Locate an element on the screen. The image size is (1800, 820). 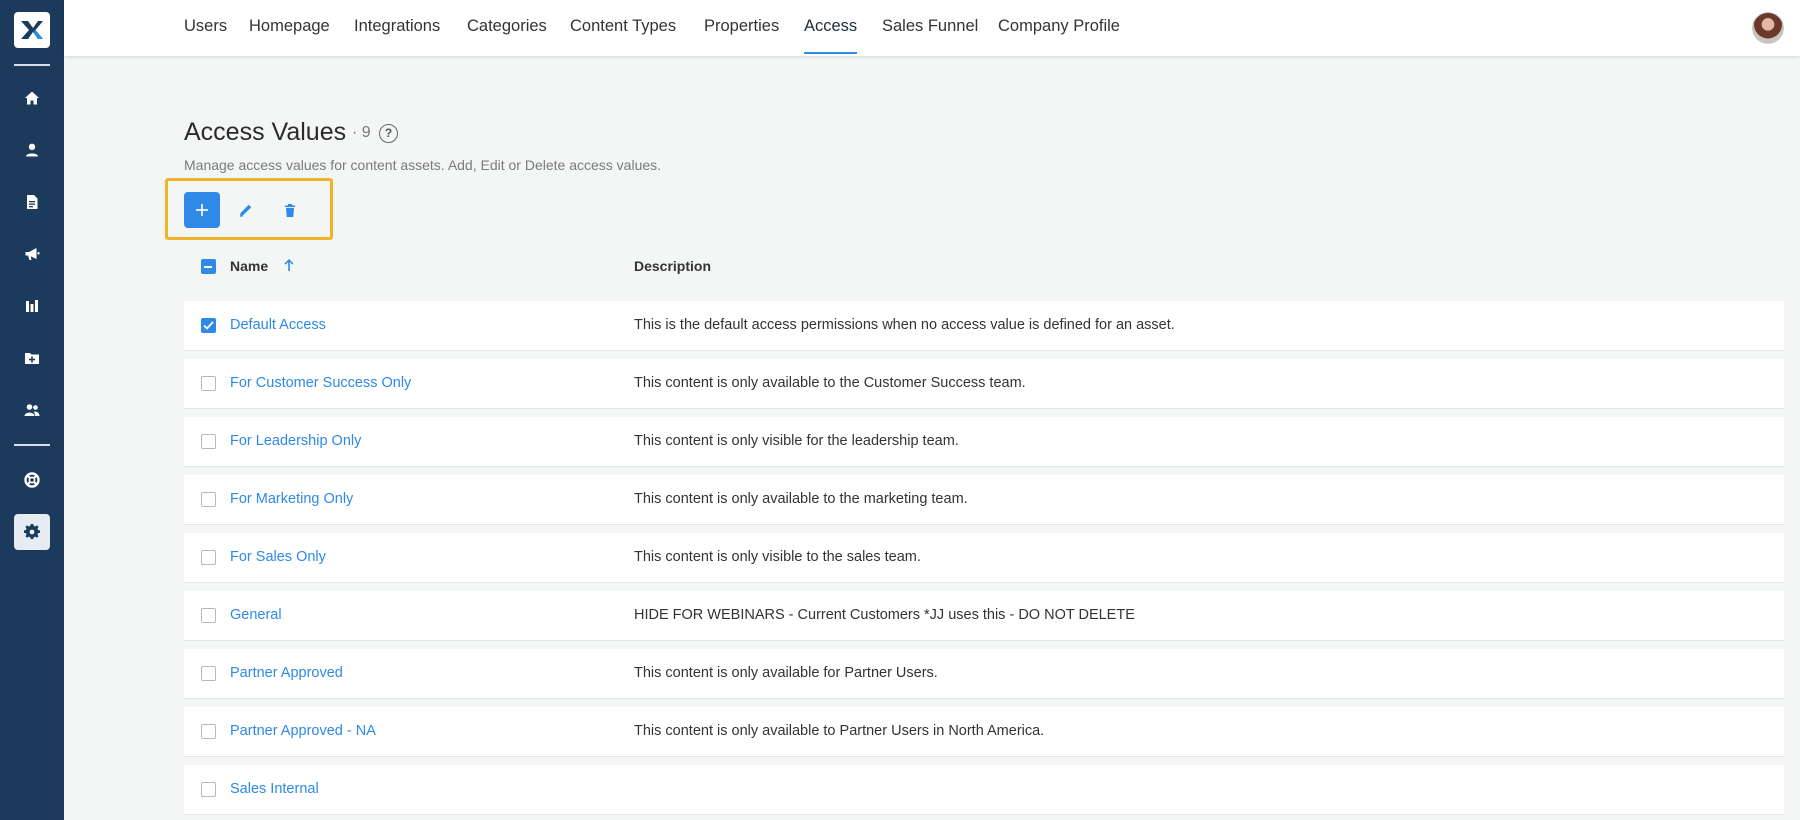
trash-icon is located at coordinates (290, 210).